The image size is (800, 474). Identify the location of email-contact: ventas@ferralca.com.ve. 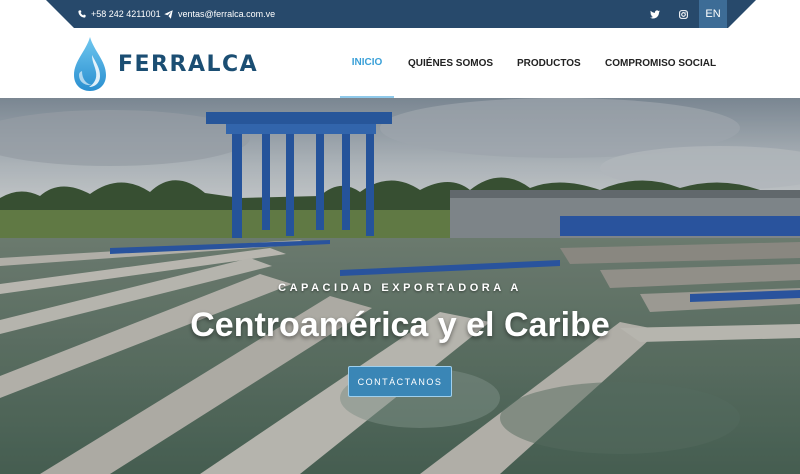
(219, 14).